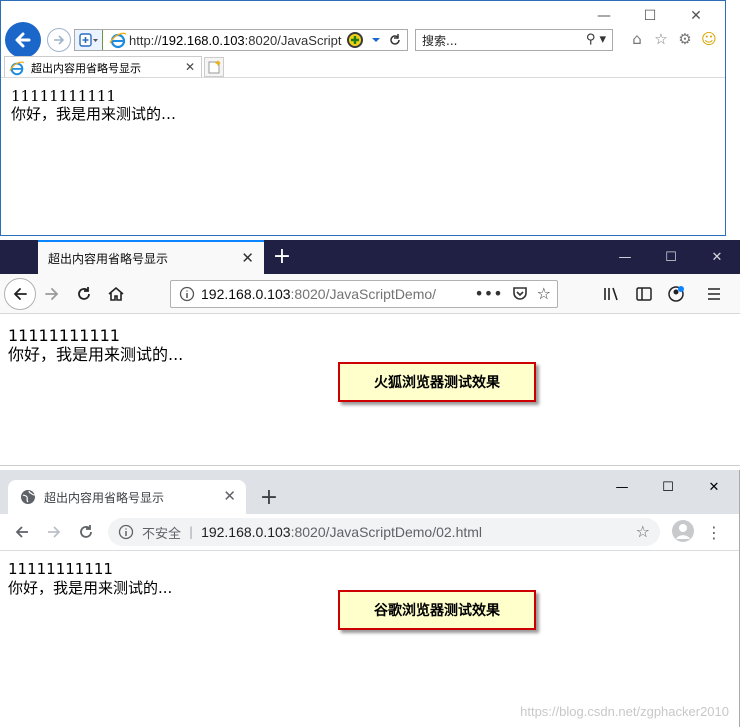 The height and width of the screenshot is (727, 740). I want to click on firefox-url-bar: 192.168.0.103:8020/JavaScriptDemo/ ••• ☆, so click(364, 294).